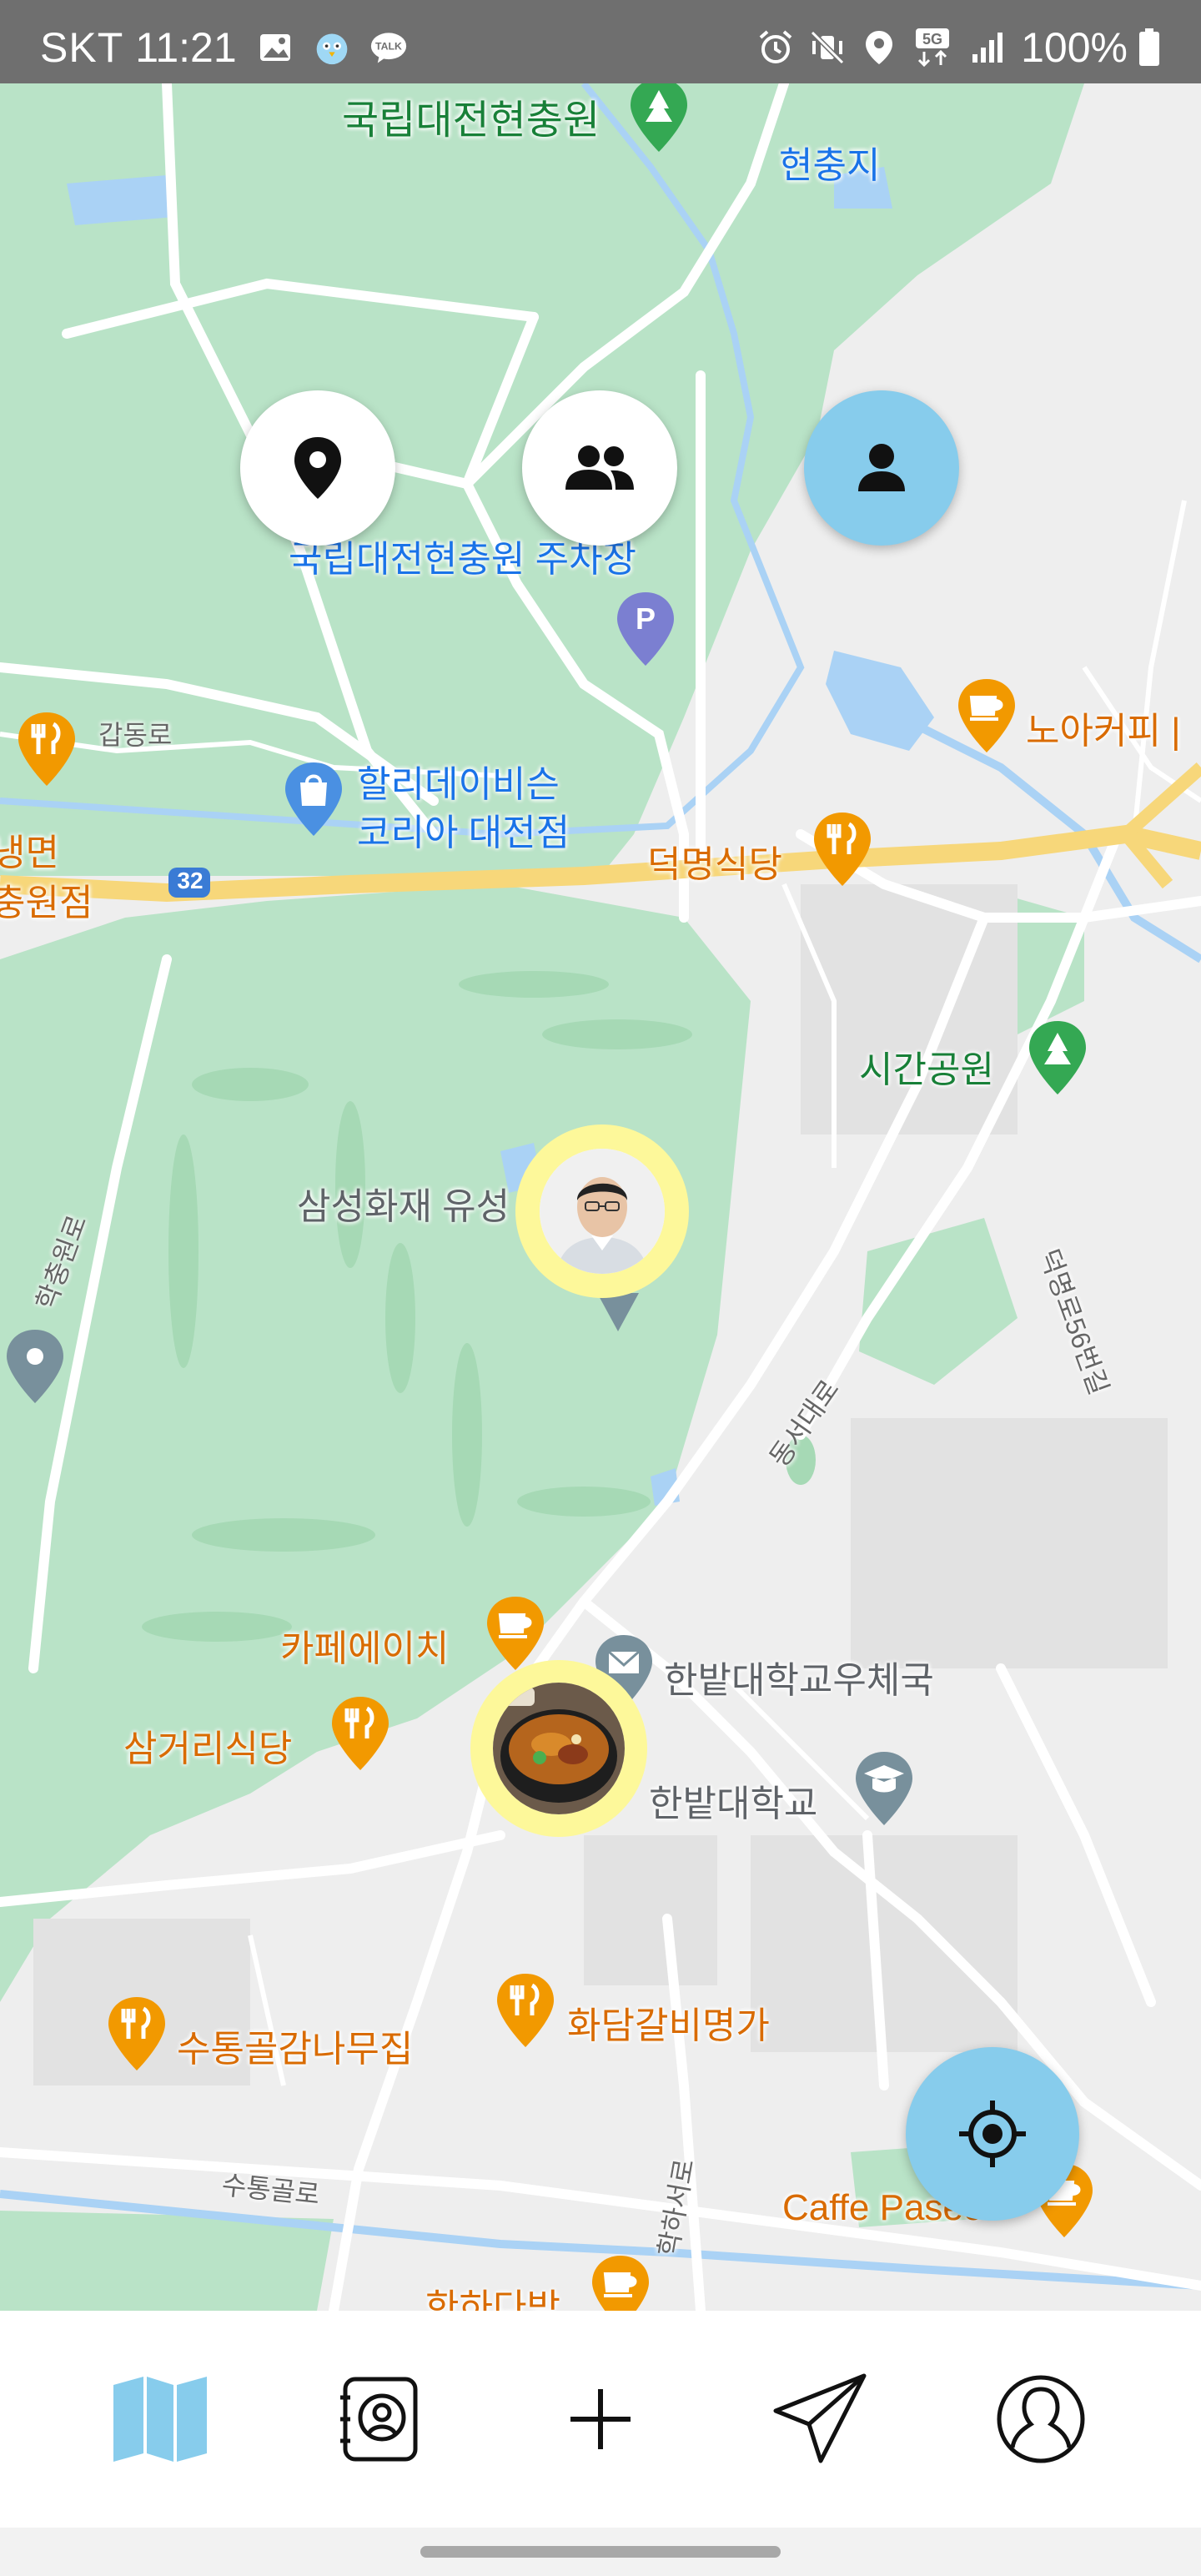 Image resolution: width=1201 pixels, height=2576 pixels. I want to click on map-icon, so click(160, 2419).